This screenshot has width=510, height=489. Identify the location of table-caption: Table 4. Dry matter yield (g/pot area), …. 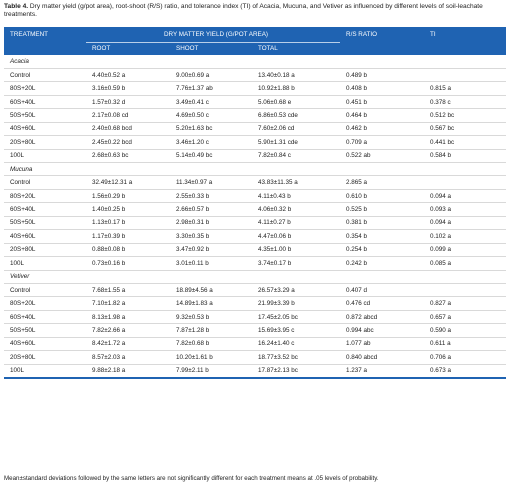
(254, 11).